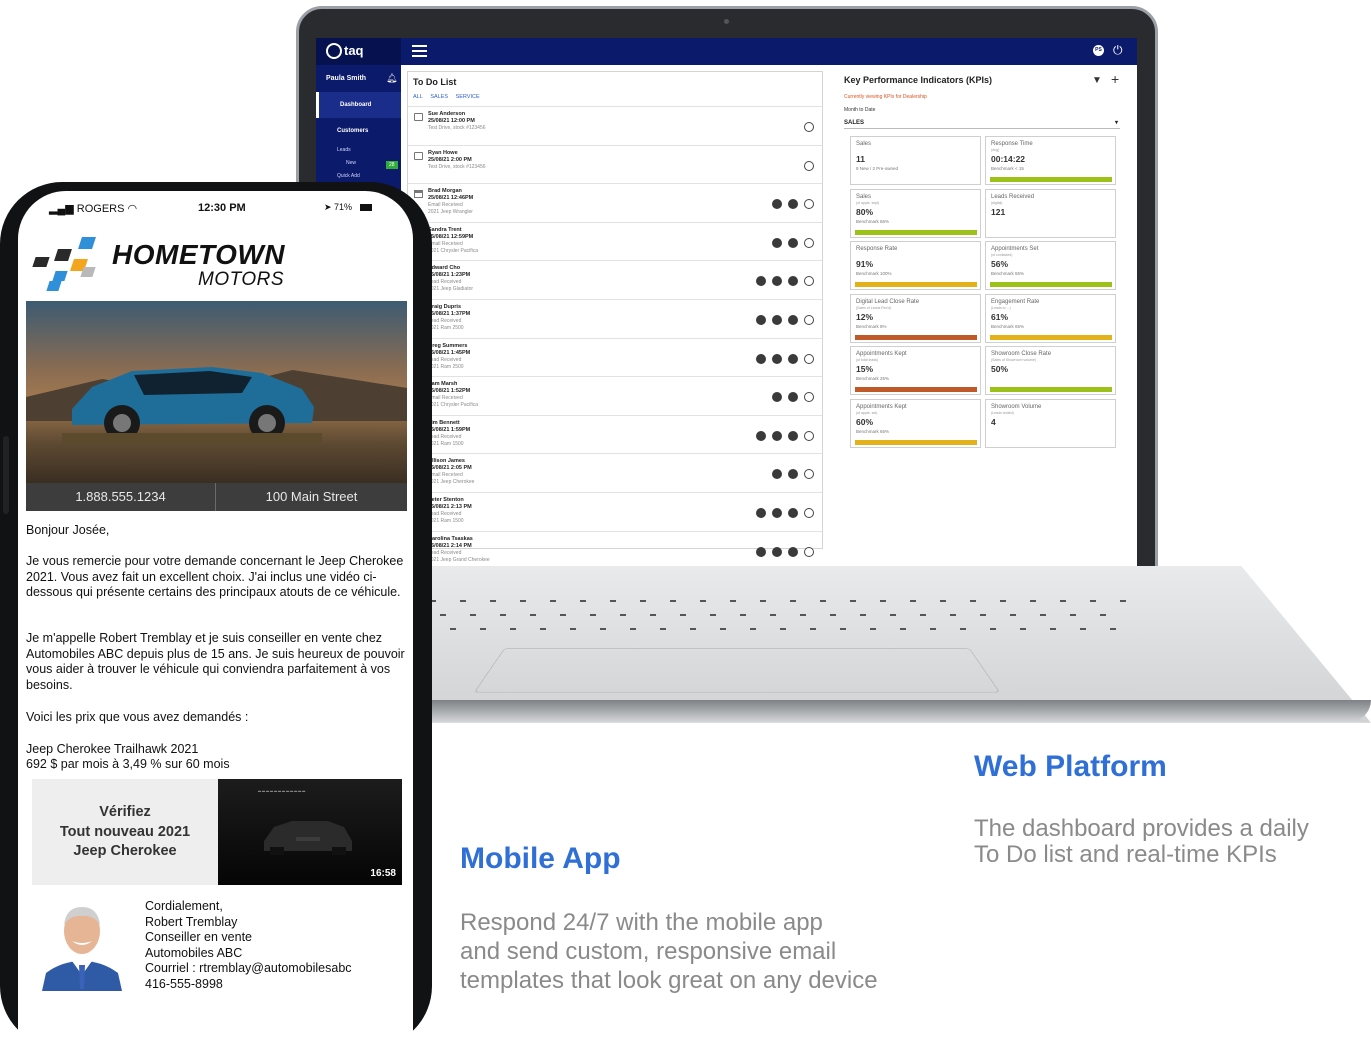 The width and height of the screenshot is (1371, 1048). Describe the element at coordinates (391, 78) in the screenshot. I see `bell-icon: 🔔︎` at that location.